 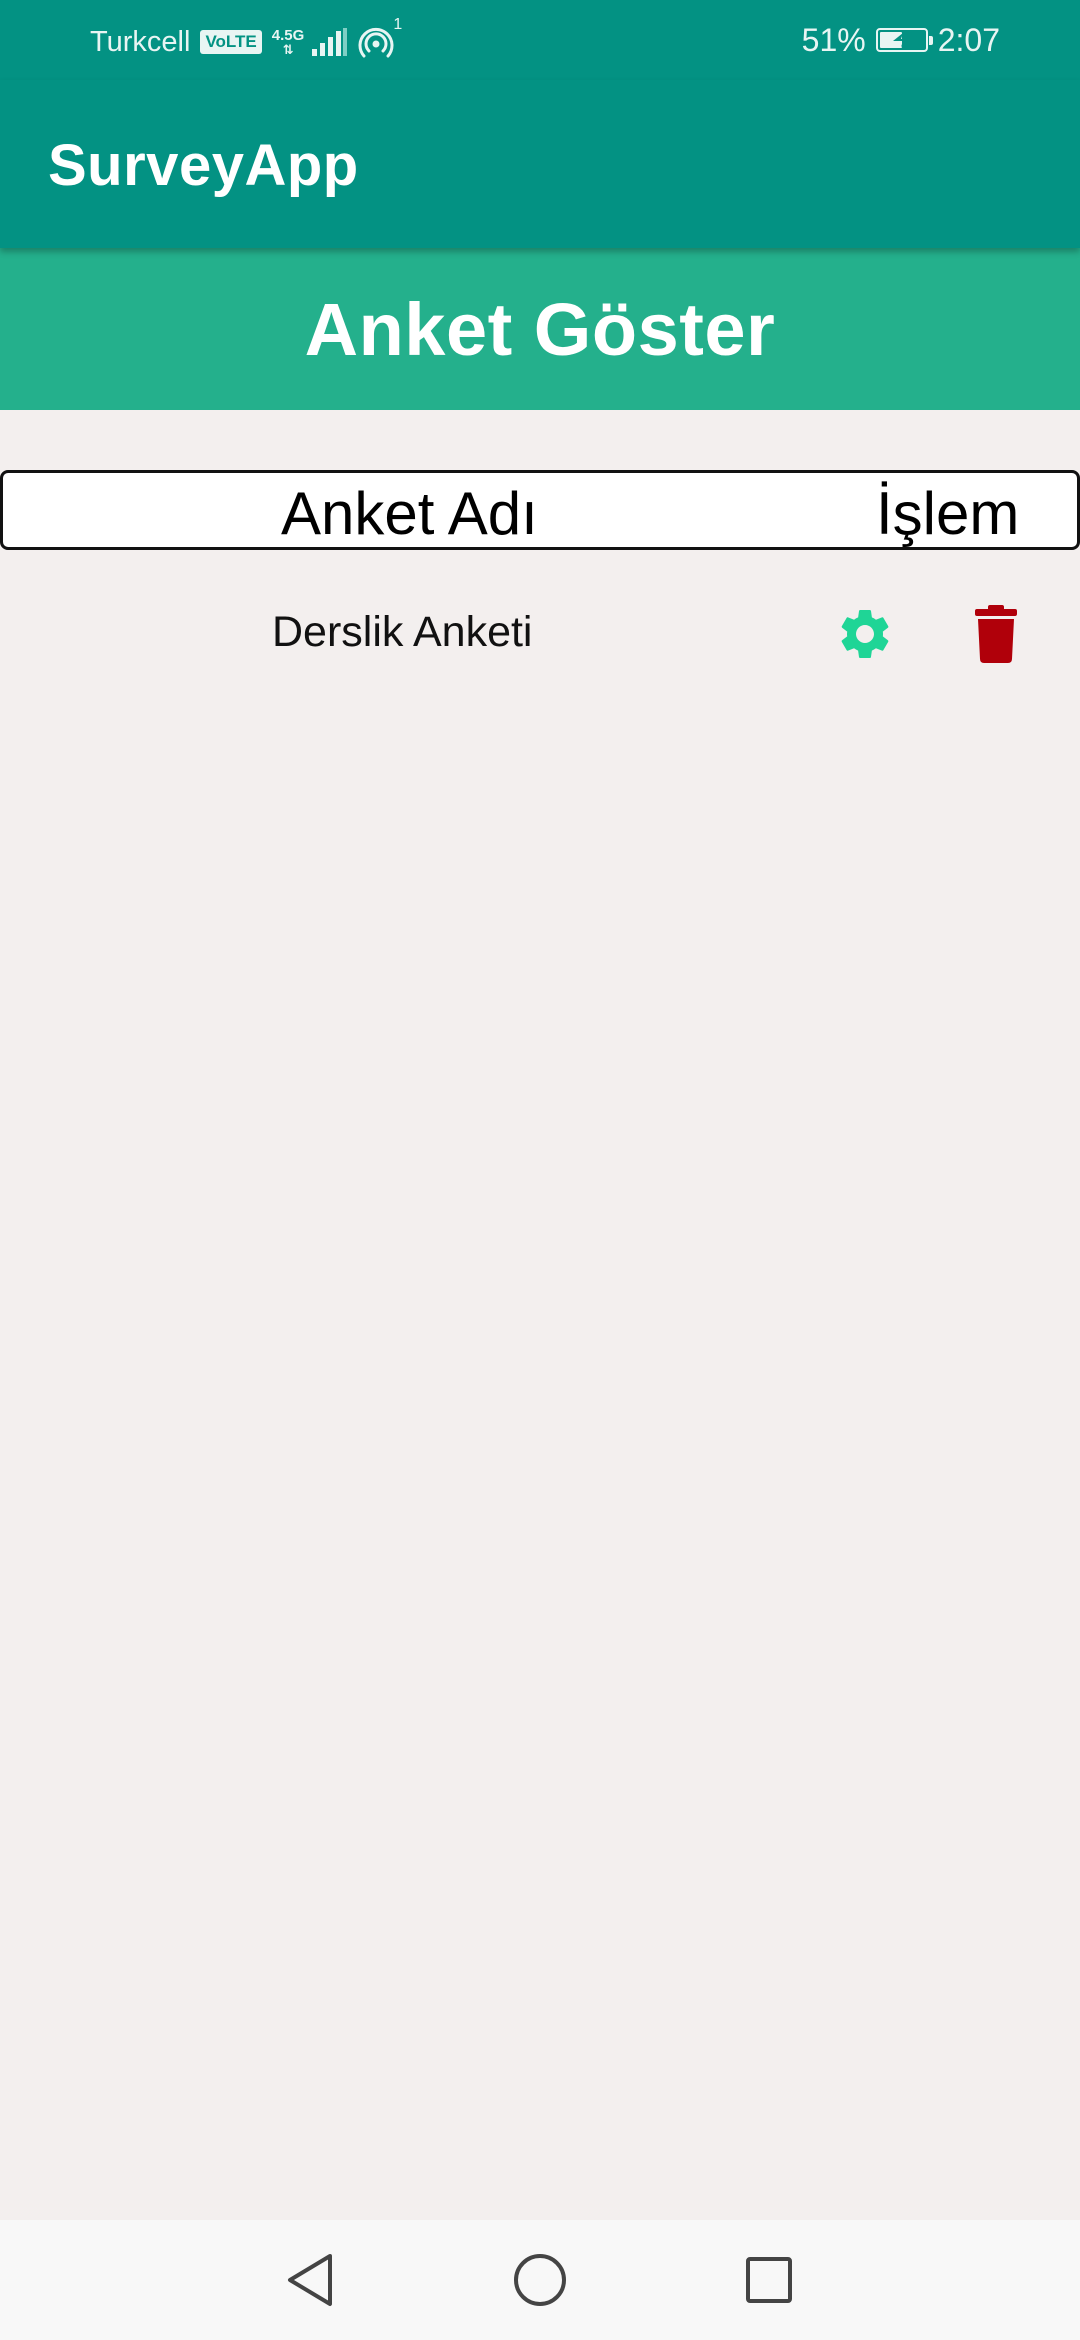 I want to click on home-icon, so click(x=540, y=2280).